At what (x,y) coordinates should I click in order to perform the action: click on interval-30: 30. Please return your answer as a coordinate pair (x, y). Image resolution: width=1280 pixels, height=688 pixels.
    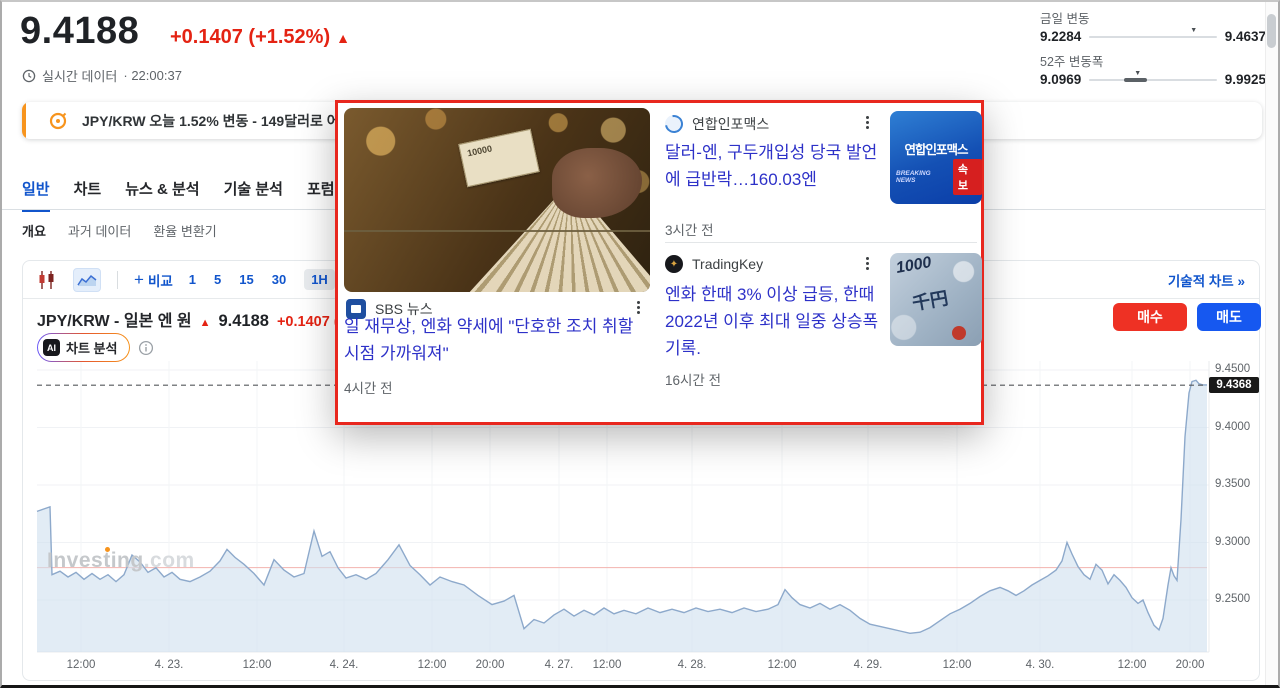
    Looking at the image, I should click on (279, 279).